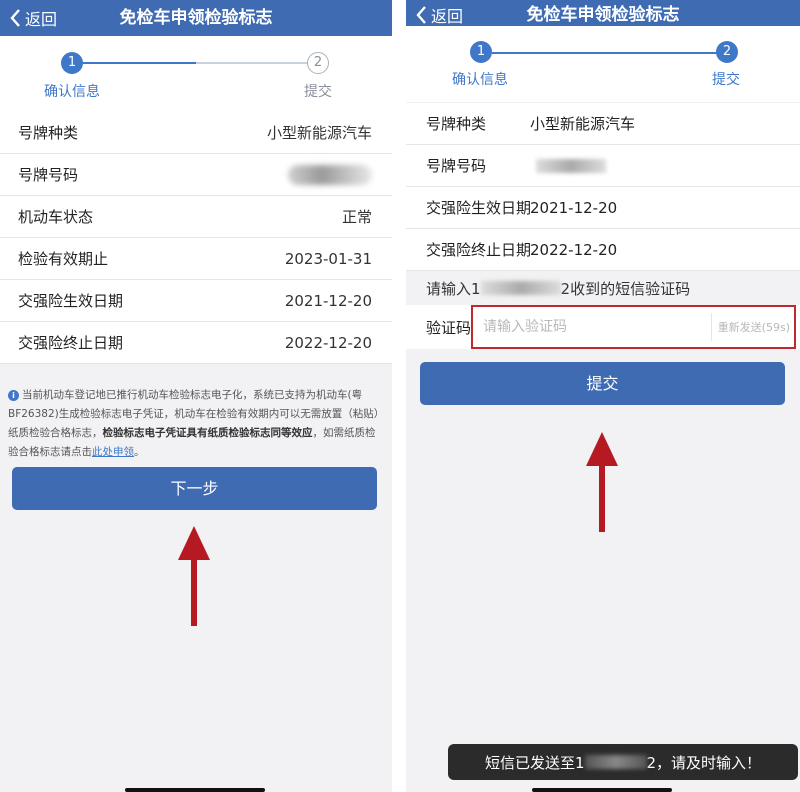 The width and height of the screenshot is (800, 792). Describe the element at coordinates (328, 258) in the screenshot. I see `row-value: 2023-01-31` at that location.